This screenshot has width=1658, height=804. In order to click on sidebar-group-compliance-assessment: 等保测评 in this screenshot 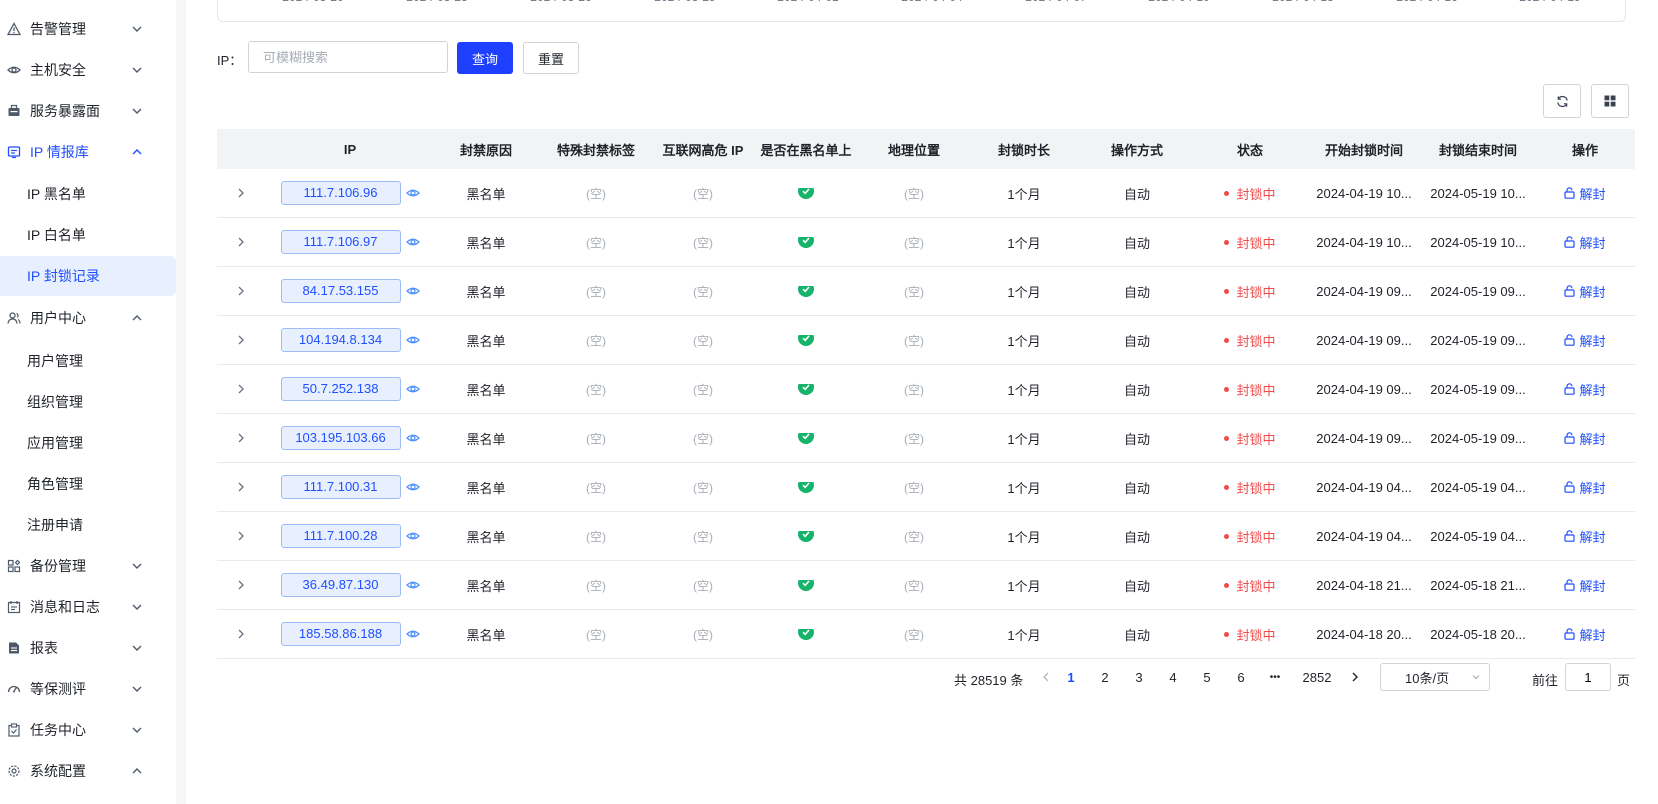, I will do `click(88, 689)`.